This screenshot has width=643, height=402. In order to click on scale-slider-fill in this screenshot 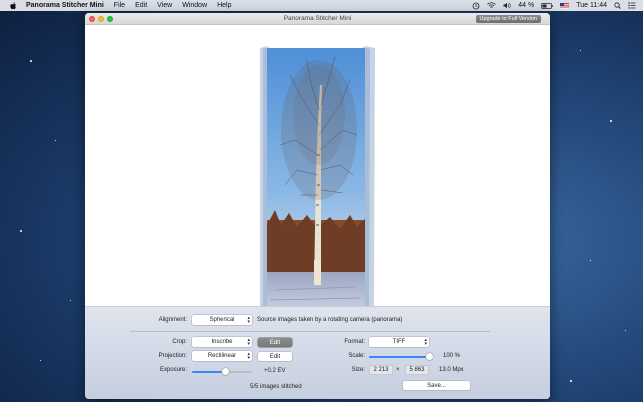, I will do `click(399, 357)`.